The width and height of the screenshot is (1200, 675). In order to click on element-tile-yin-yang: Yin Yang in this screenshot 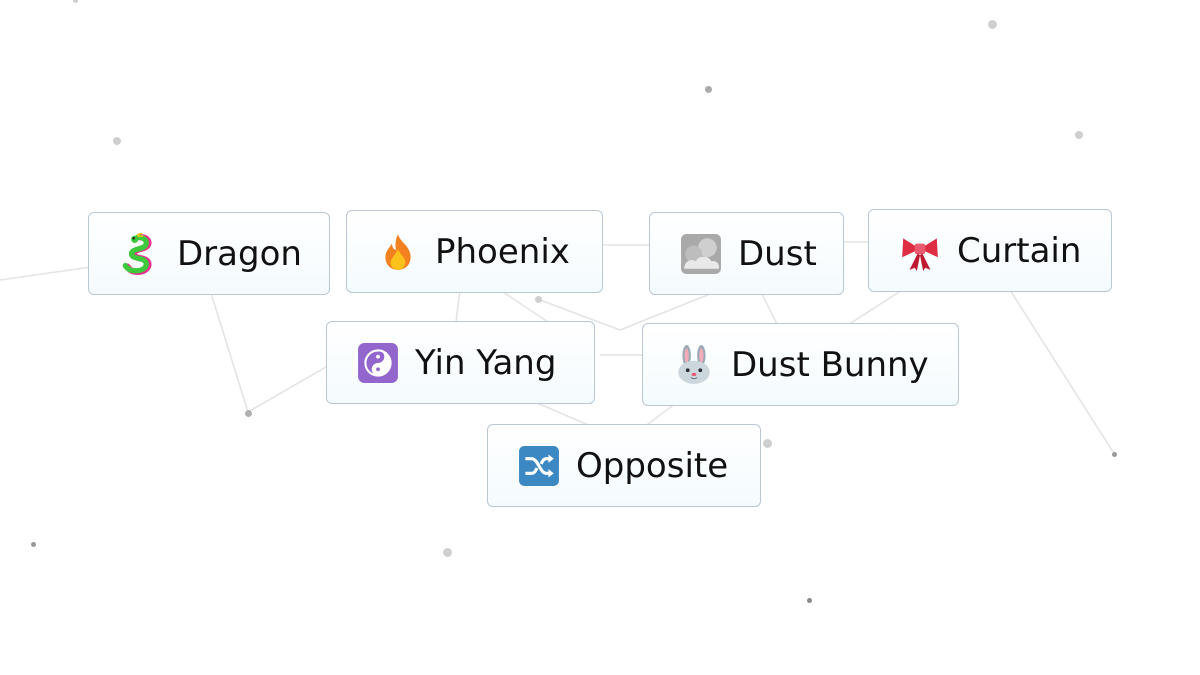, I will do `click(460, 362)`.